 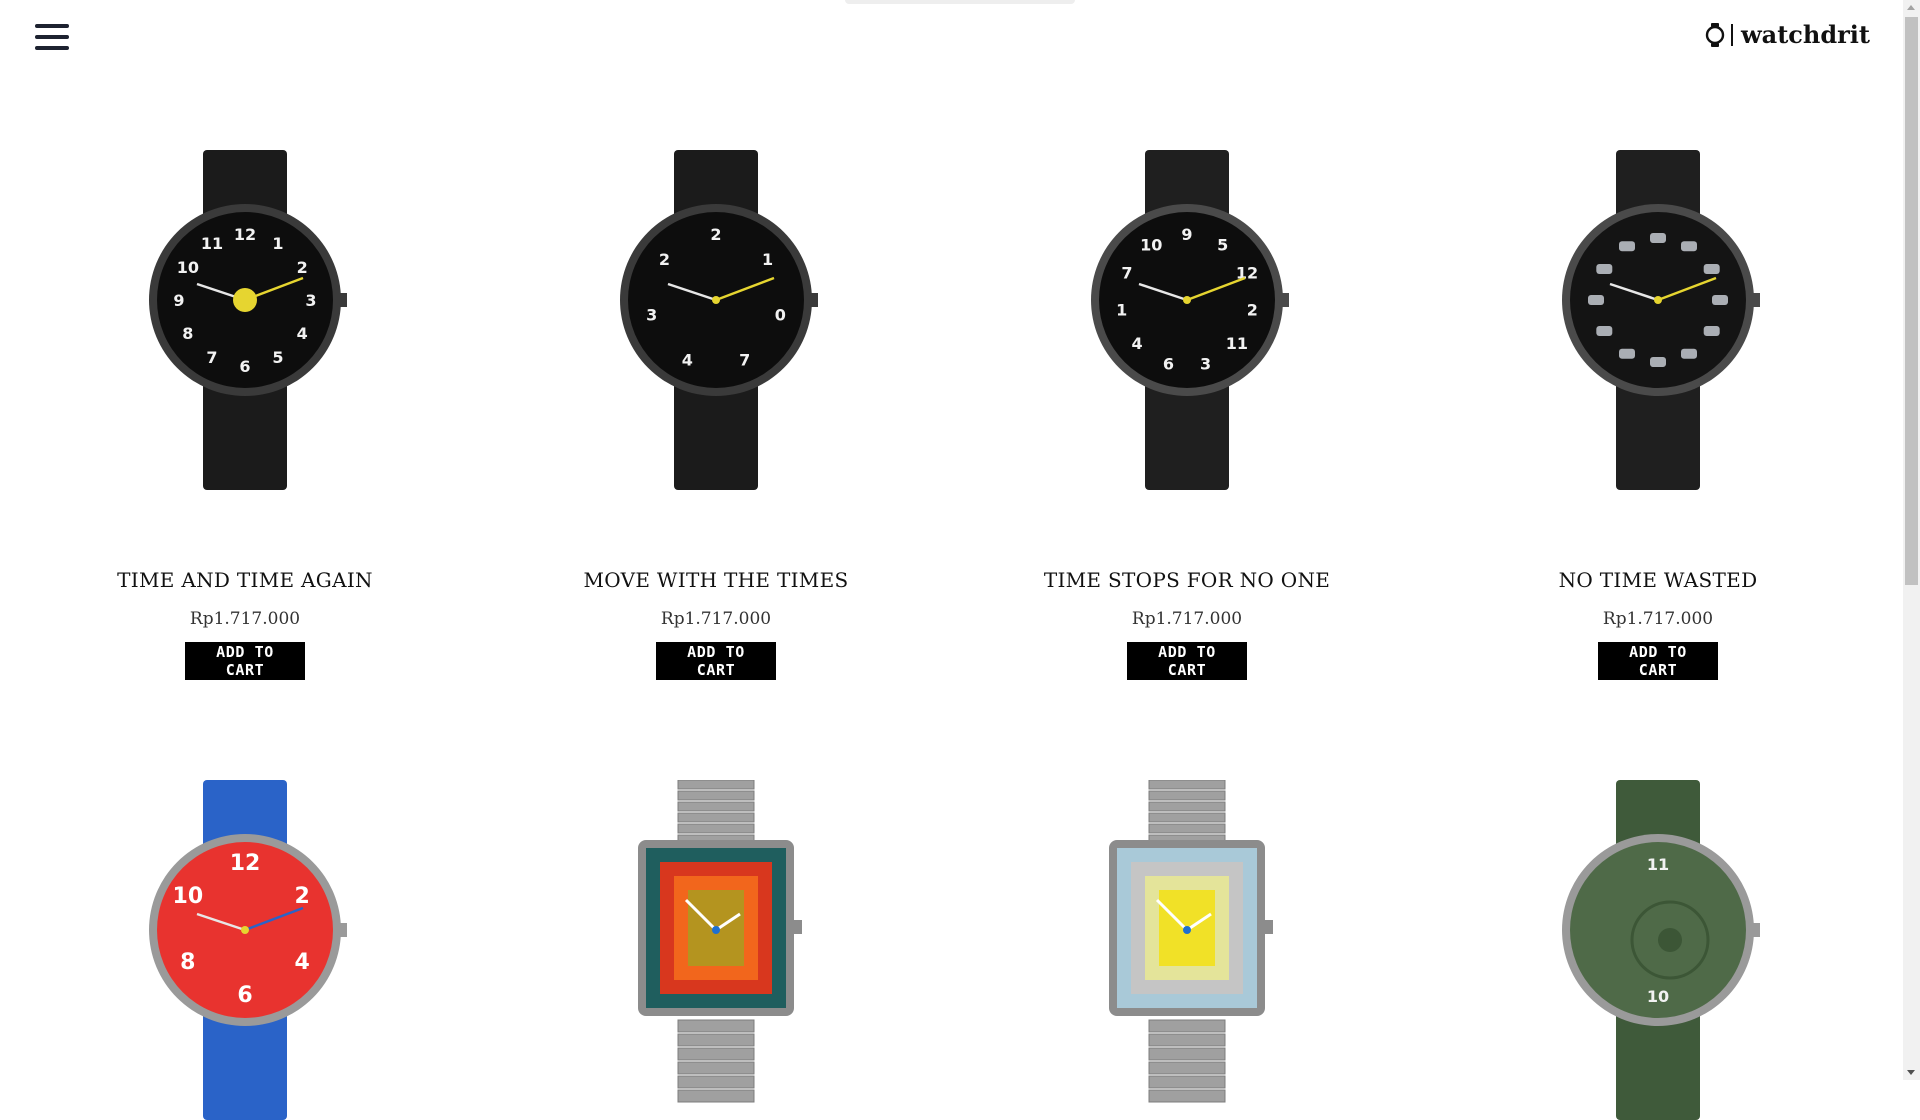 What do you see at coordinates (1187, 580) in the screenshot?
I see `product-title: TIME STOPS FOR NO ONE` at bounding box center [1187, 580].